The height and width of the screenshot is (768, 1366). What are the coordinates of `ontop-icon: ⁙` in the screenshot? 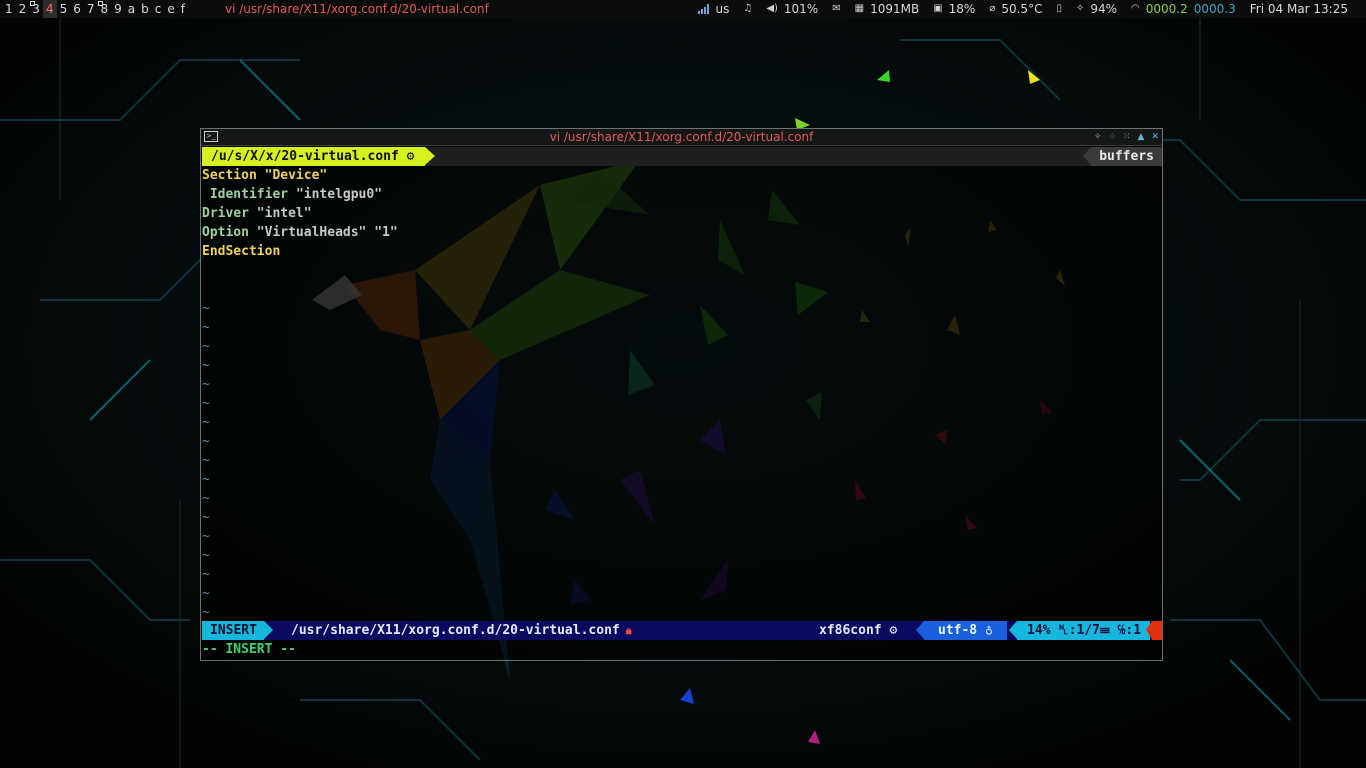 It's located at (1127, 137).